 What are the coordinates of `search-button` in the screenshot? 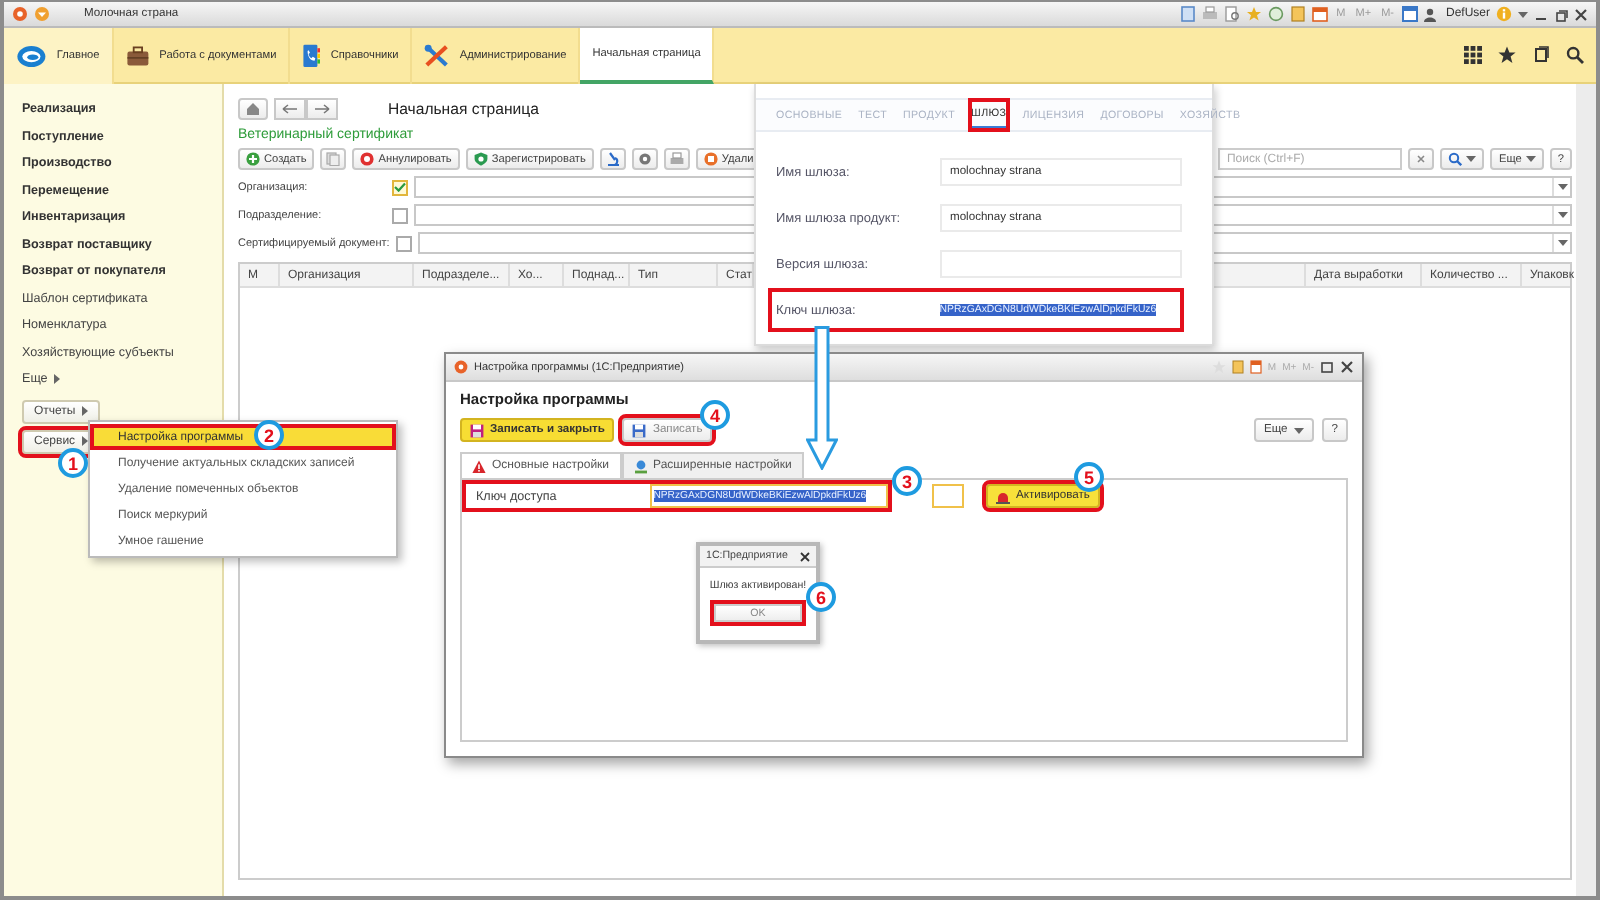 It's located at (1462, 159).